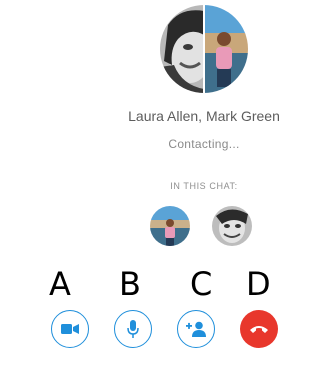 This screenshot has width=320, height=368. Describe the element at coordinates (204, 186) in the screenshot. I see `in-this-chat-label: IN THIS CHAT:` at that location.